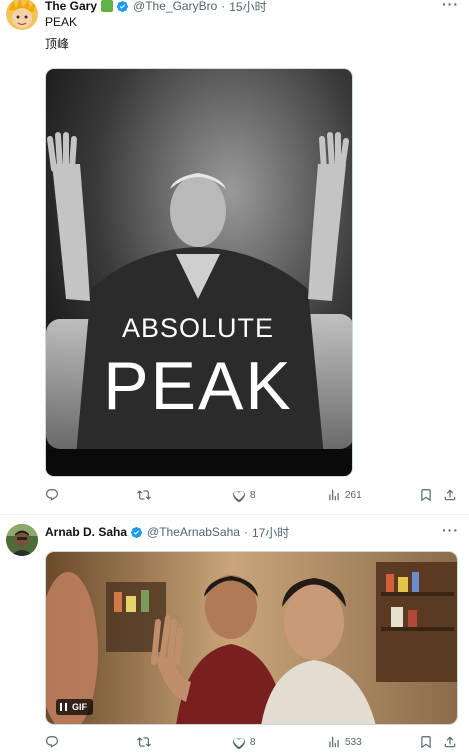 The image size is (469, 756). I want to click on action-bar: 8 261, so click(251, 497).